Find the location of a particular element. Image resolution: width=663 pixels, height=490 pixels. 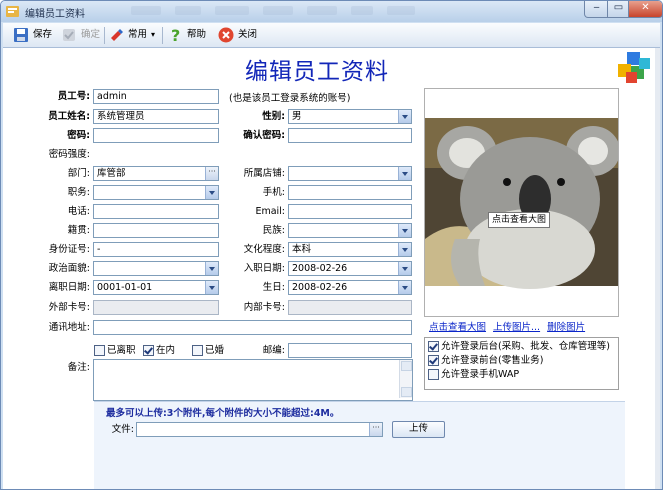

save-button: 保存 is located at coordinates (35, 35).